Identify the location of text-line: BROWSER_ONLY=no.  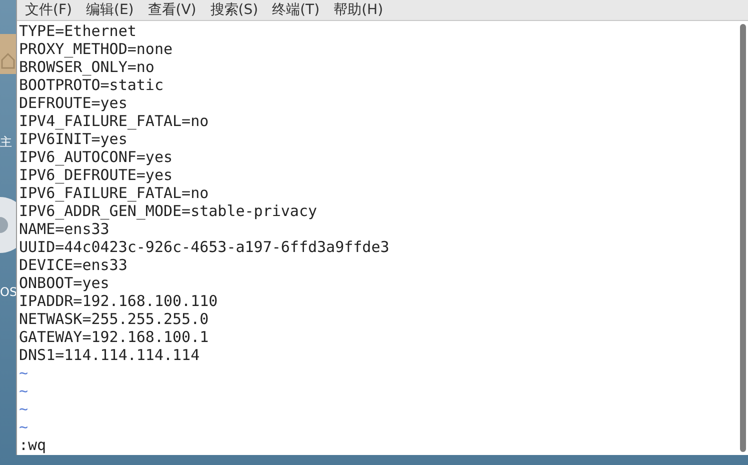
(86, 67).